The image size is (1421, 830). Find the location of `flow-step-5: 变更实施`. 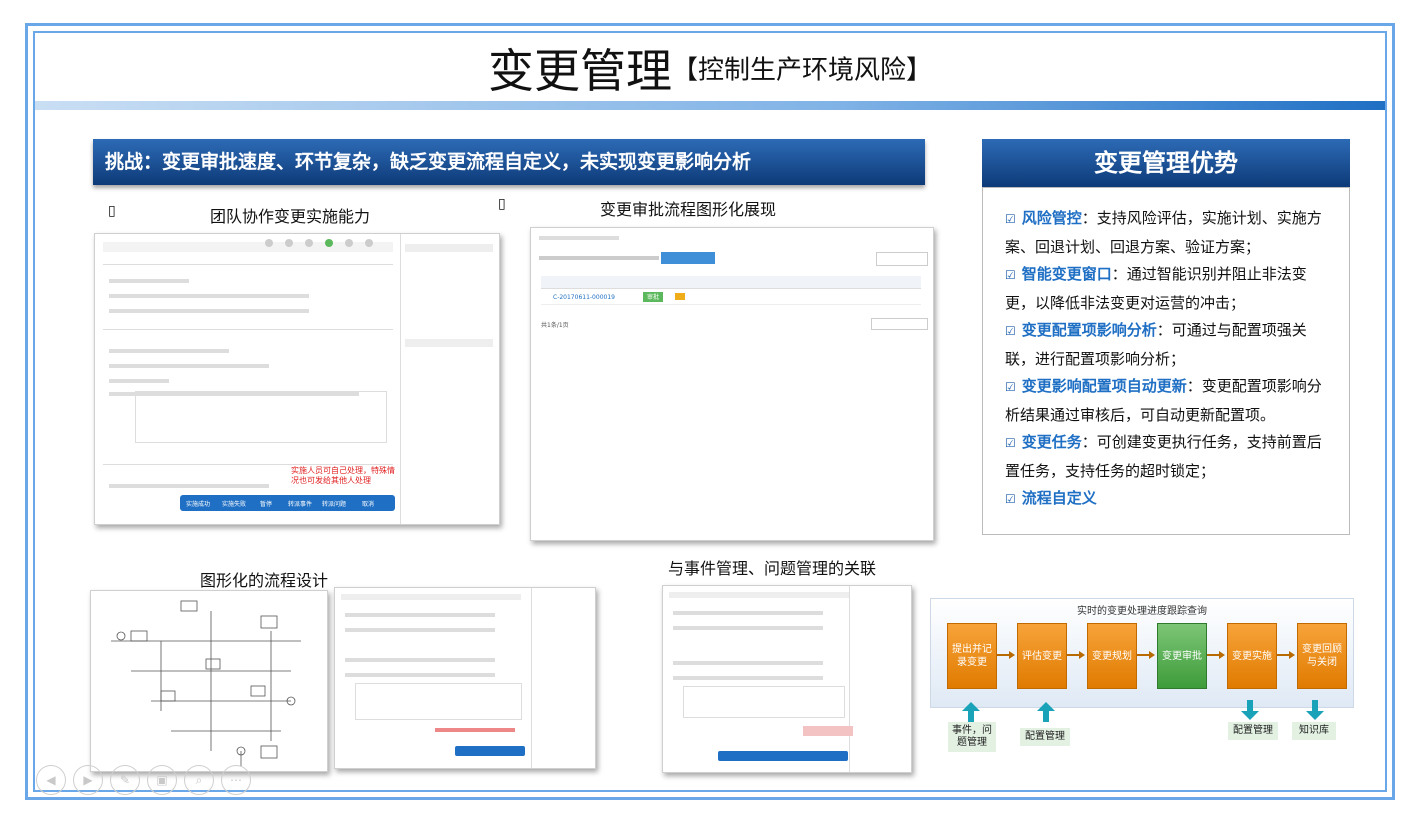

flow-step-5: 变更实施 is located at coordinates (1252, 656).